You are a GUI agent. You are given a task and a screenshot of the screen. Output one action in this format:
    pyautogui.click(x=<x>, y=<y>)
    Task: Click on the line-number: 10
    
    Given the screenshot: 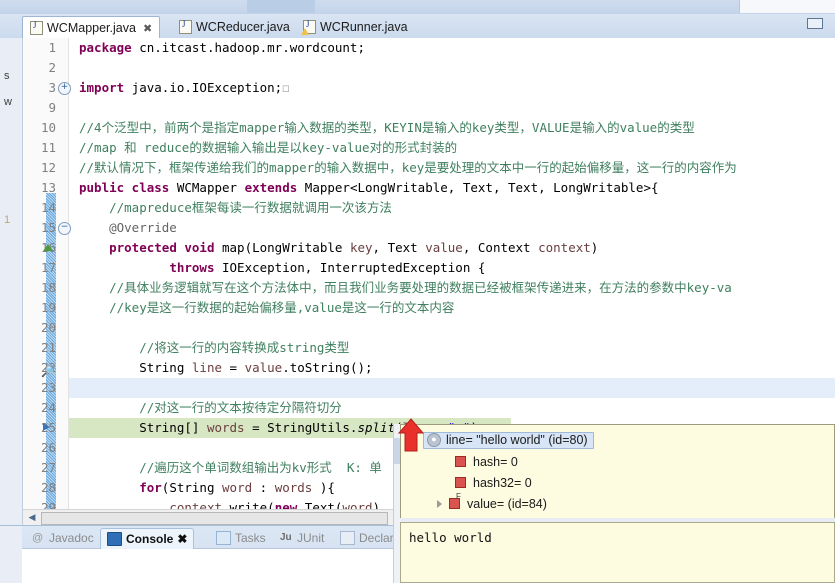 What is the action you would take?
    pyautogui.click(x=48, y=127)
    